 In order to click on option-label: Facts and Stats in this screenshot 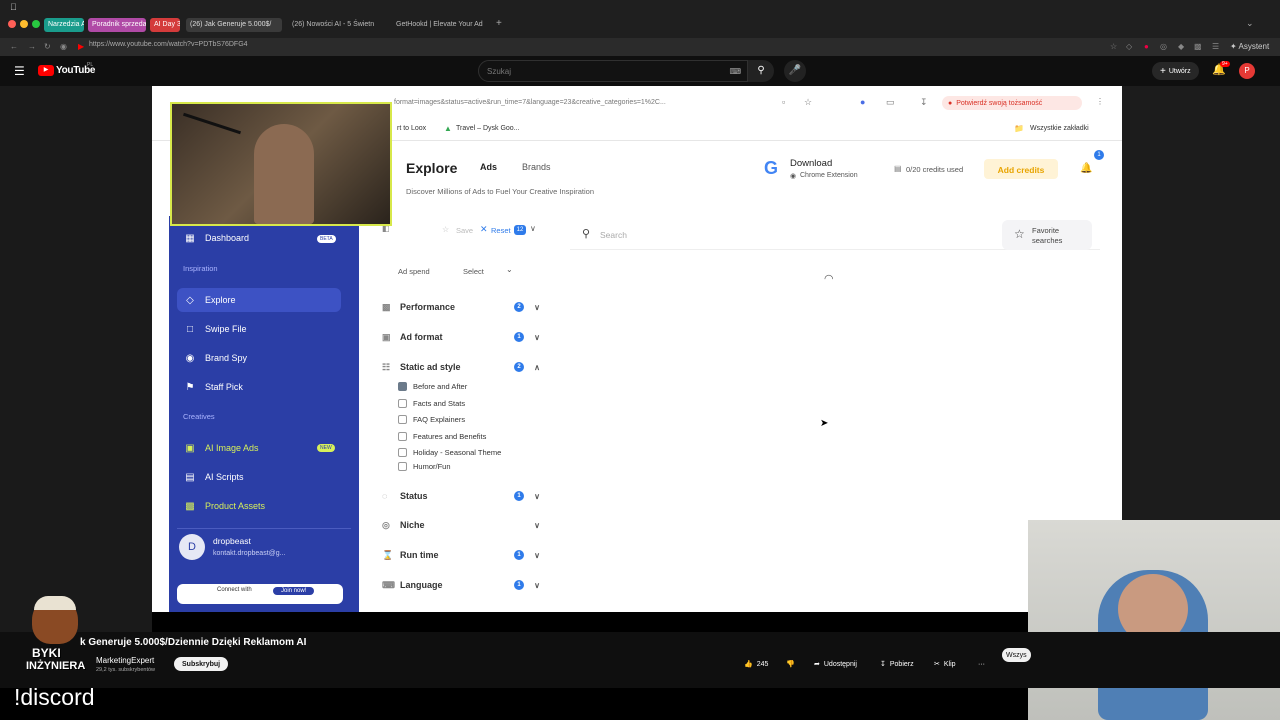, I will do `click(439, 403)`.